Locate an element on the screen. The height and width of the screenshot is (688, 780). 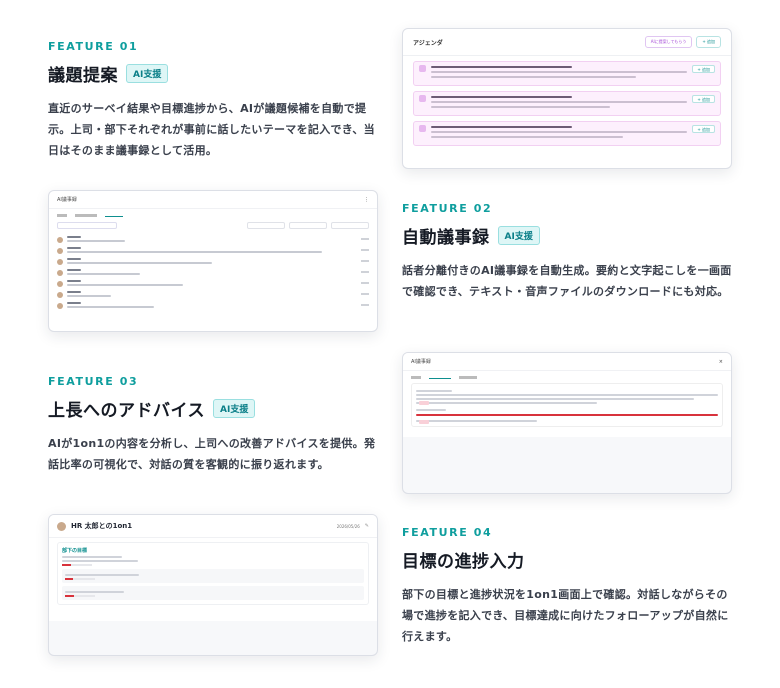
avatar is located at coordinates (61, 526).